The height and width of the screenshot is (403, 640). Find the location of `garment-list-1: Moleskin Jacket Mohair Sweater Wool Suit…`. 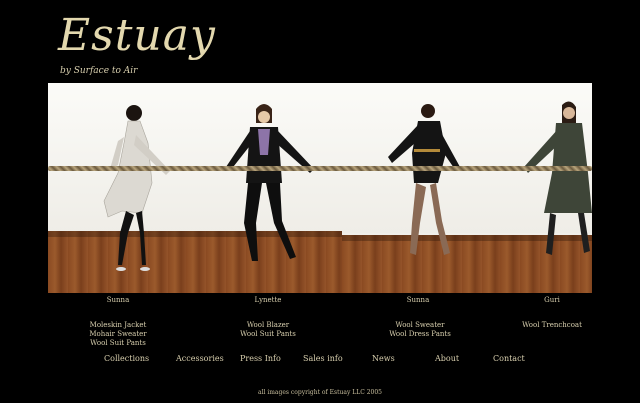

garment-list-1: Moleskin Jacket Mohair Sweater Wool Suit… is located at coordinates (118, 334).